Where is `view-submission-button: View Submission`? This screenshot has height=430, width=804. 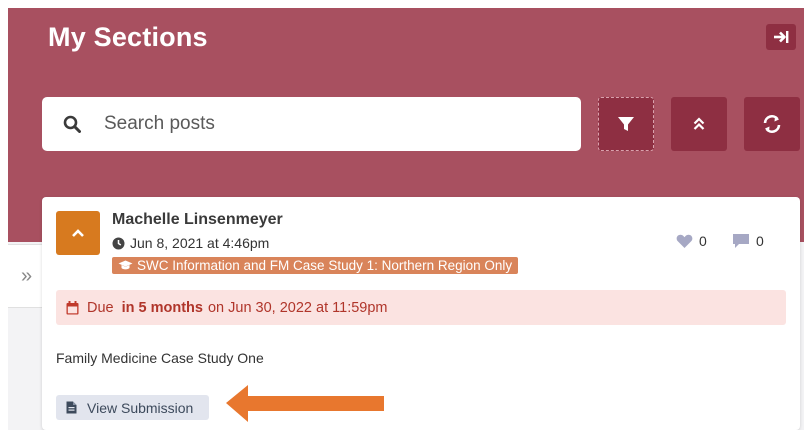 view-submission-button: View Submission is located at coordinates (132, 407).